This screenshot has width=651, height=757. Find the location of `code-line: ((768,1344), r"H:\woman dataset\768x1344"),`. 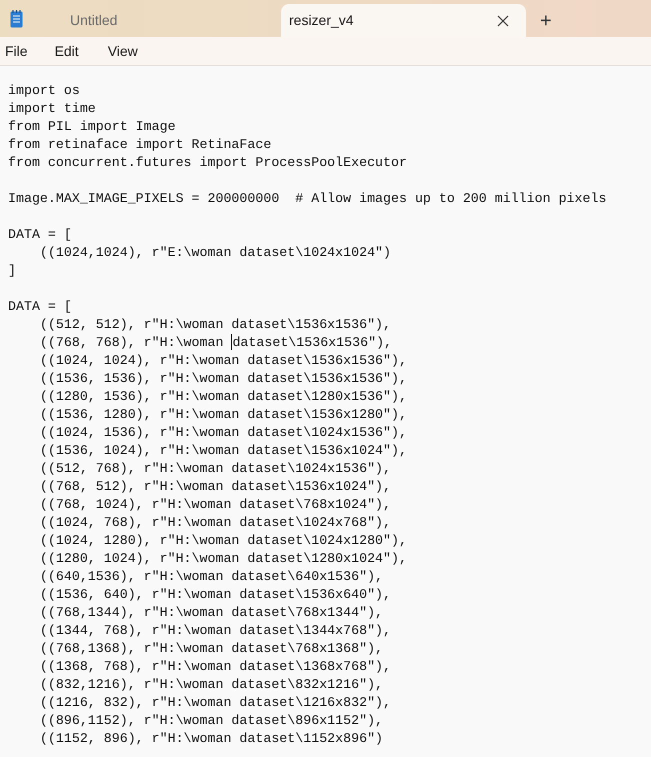

code-line: ((768,1344), r"H:\woman dataset\768x1344"), is located at coordinates (211, 613).